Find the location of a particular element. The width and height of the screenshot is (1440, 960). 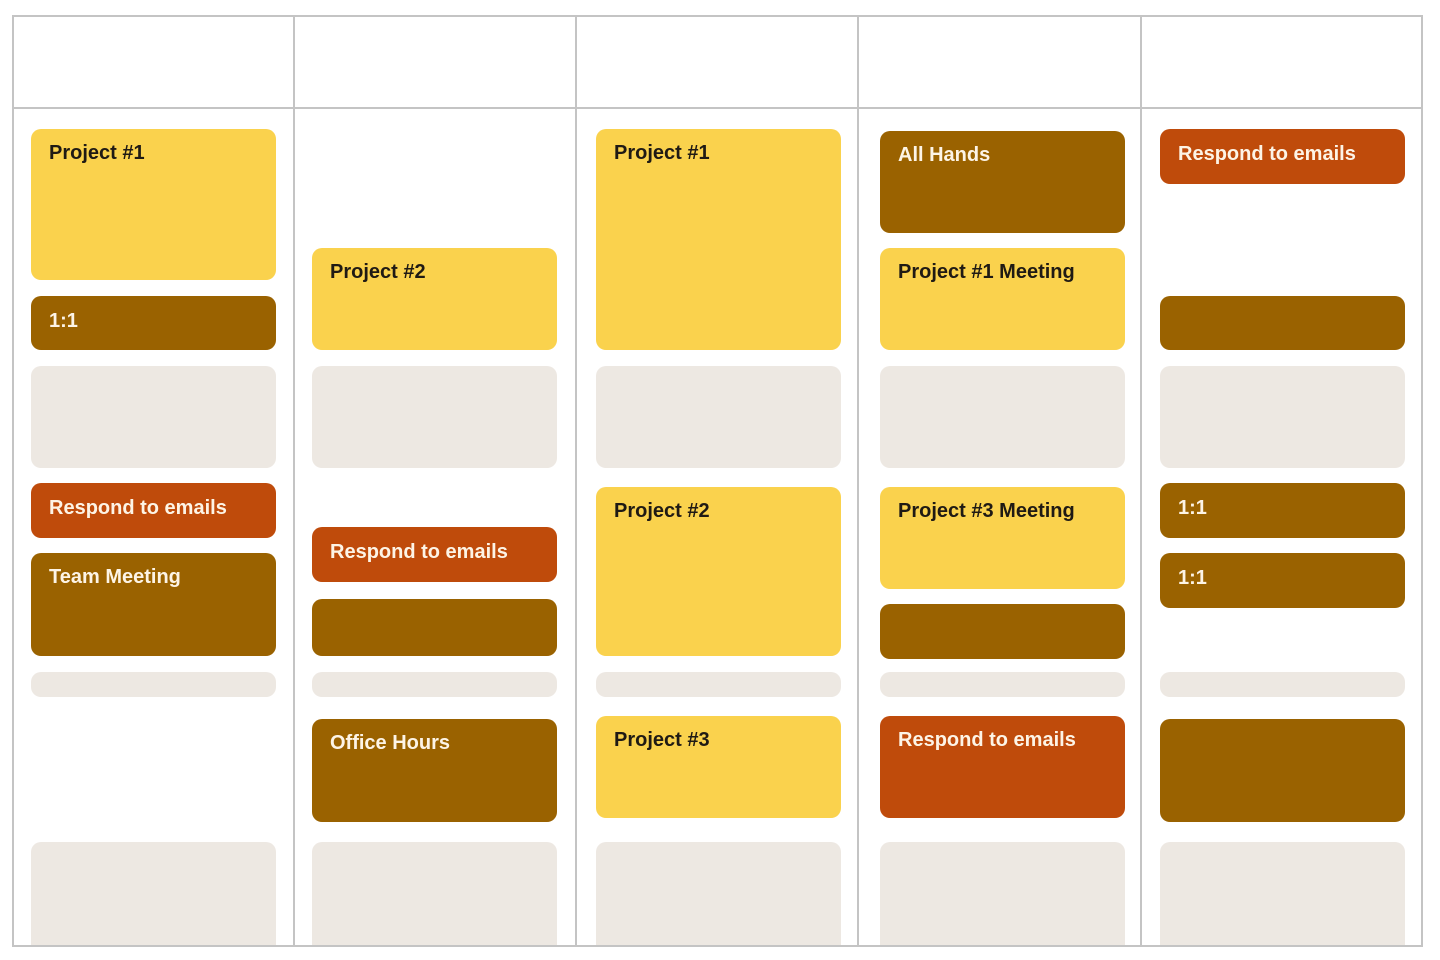

event-title: Project #1 Meeting is located at coordinates (986, 272).